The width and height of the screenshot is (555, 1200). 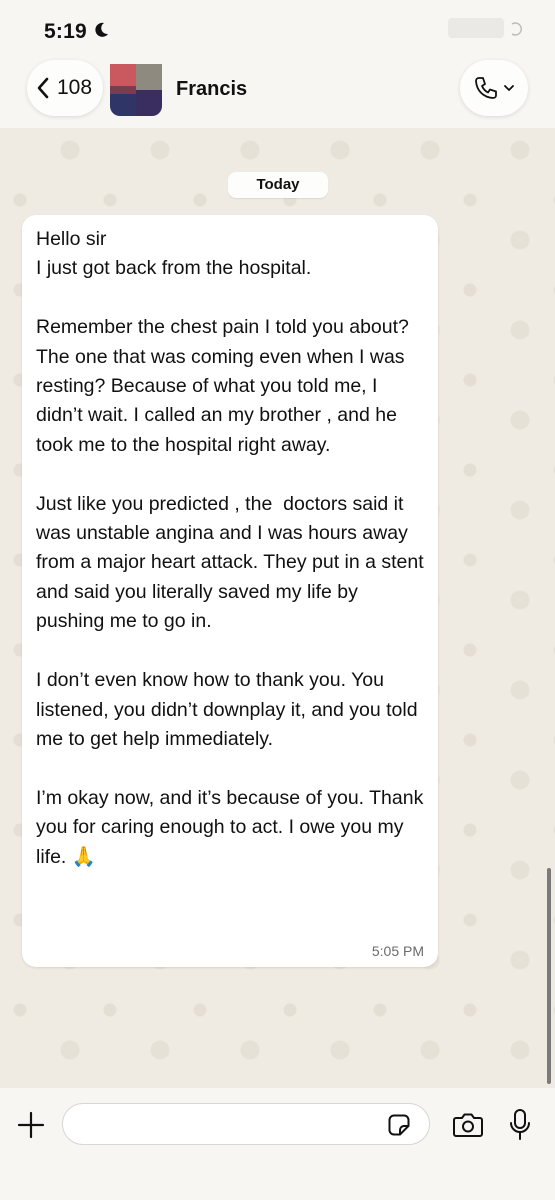 I want to click on camera-icon, so click(x=468, y=1125).